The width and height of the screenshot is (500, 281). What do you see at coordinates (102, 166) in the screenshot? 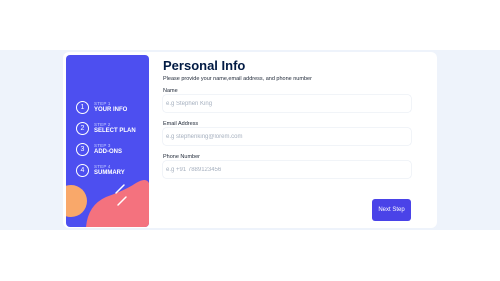
I see `step-label: STEP 4` at bounding box center [102, 166].